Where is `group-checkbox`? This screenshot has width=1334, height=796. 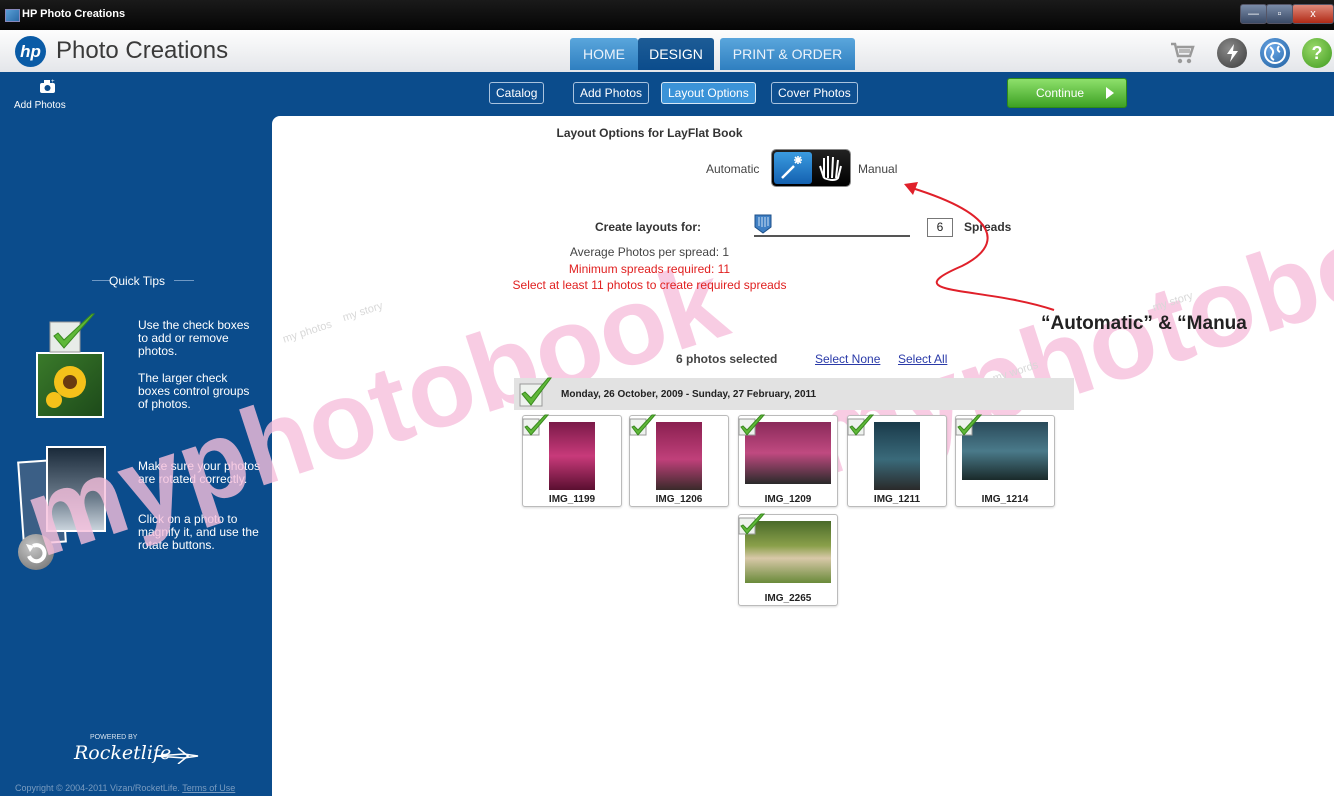
group-checkbox is located at coordinates (535, 394).